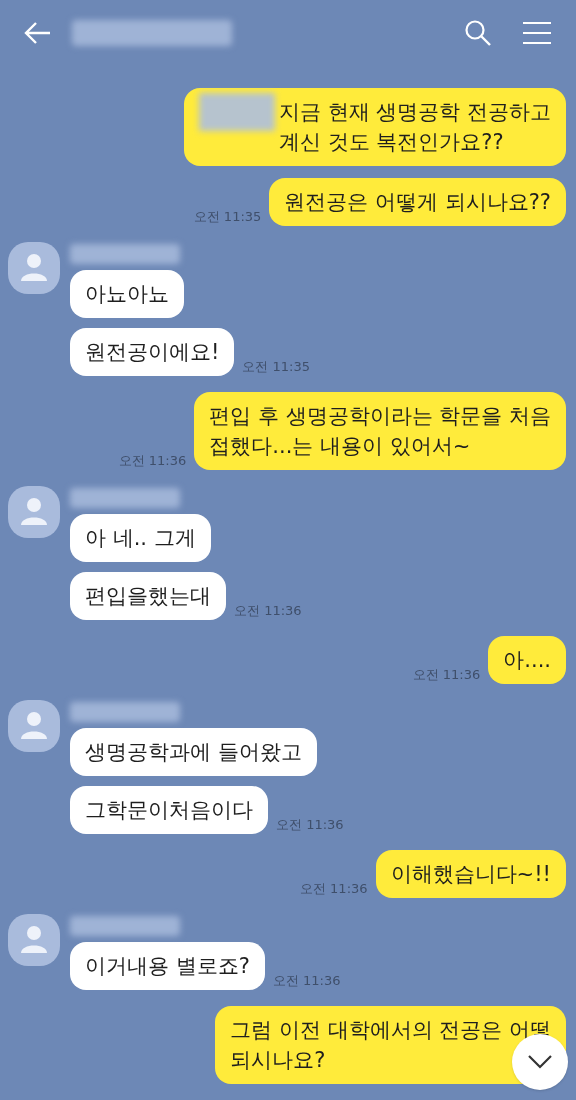 The height and width of the screenshot is (1100, 576). Describe the element at coordinates (127, 294) in the screenshot. I see `message-bubble: 아뇨아뇨` at that location.